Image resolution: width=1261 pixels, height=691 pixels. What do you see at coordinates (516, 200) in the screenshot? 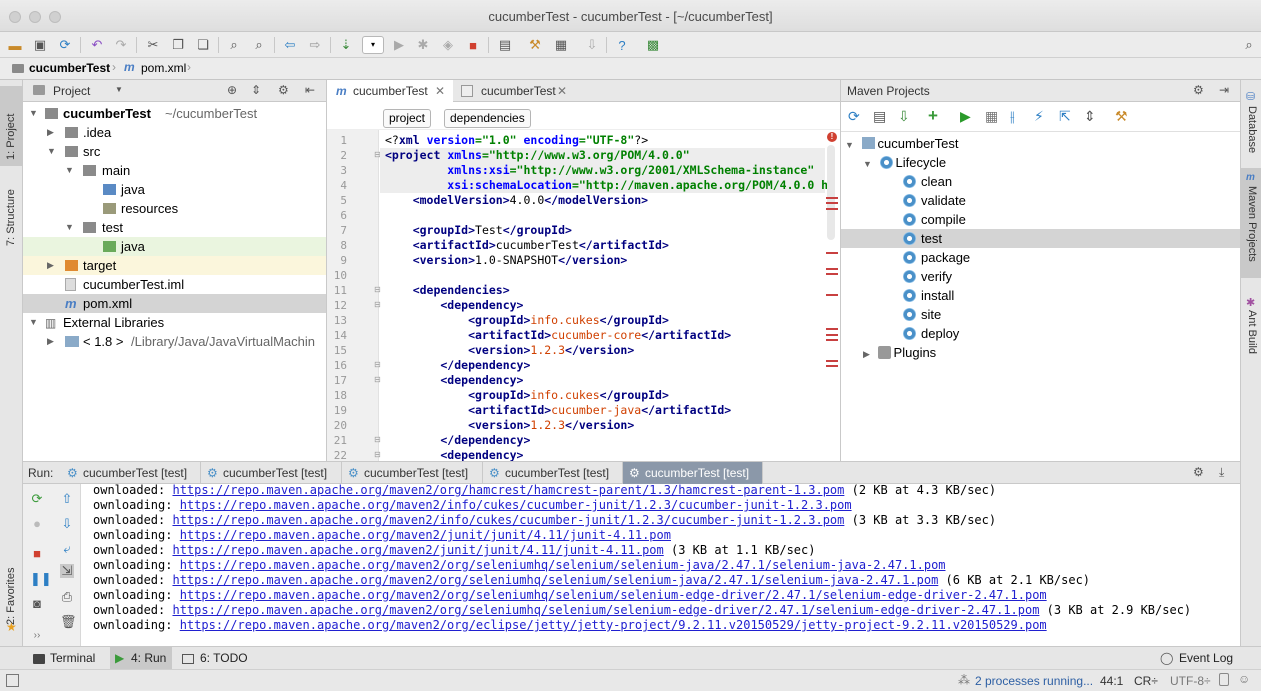
I see `code-line-5: <modelVersion>4.0.0</modelVersion>` at bounding box center [516, 200].